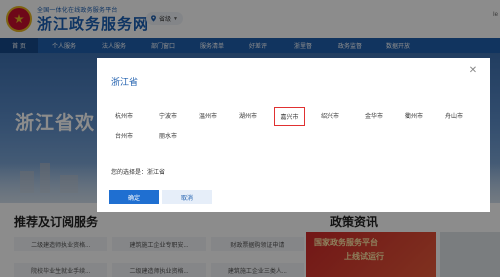  What do you see at coordinates (289, 116) in the screenshot?
I see `city-option-jiaxing: 嘉兴市` at bounding box center [289, 116].